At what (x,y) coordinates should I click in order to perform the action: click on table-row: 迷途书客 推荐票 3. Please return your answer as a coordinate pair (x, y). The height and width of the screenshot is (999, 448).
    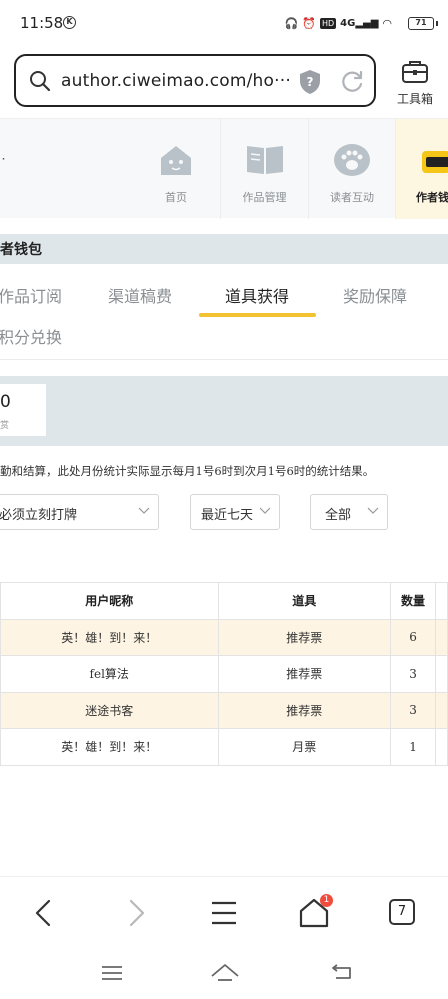
    Looking at the image, I should click on (224, 710).